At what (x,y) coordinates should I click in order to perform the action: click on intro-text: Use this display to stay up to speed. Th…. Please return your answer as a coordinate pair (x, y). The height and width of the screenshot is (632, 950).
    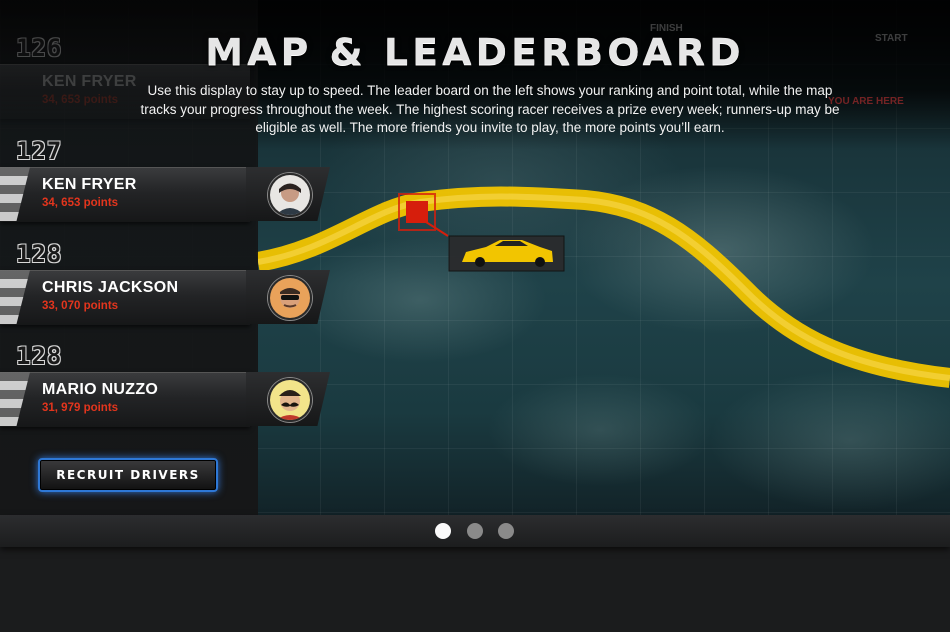
    Looking at the image, I should click on (490, 109).